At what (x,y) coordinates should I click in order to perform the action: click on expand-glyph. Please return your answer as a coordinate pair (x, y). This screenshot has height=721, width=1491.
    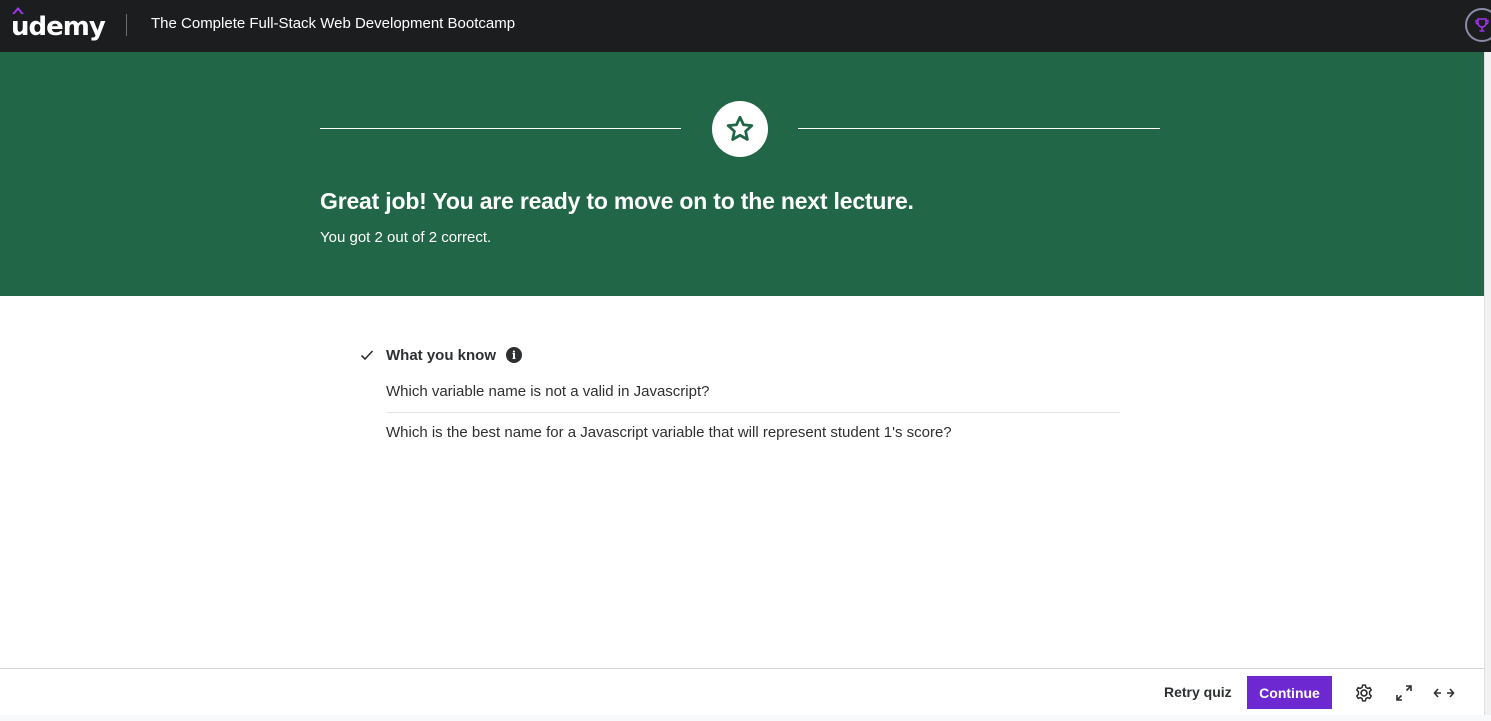
    Looking at the image, I should click on (1404, 693).